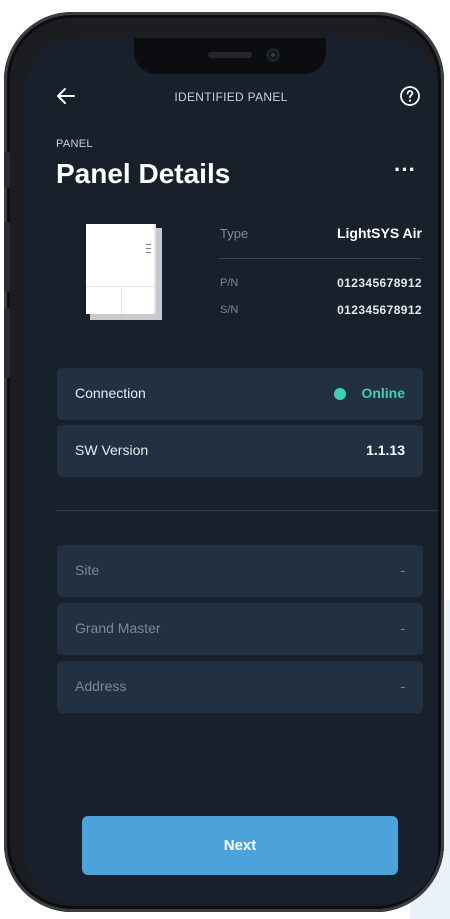 This screenshot has width=450, height=919. I want to click on spec-divider, so click(320, 258).